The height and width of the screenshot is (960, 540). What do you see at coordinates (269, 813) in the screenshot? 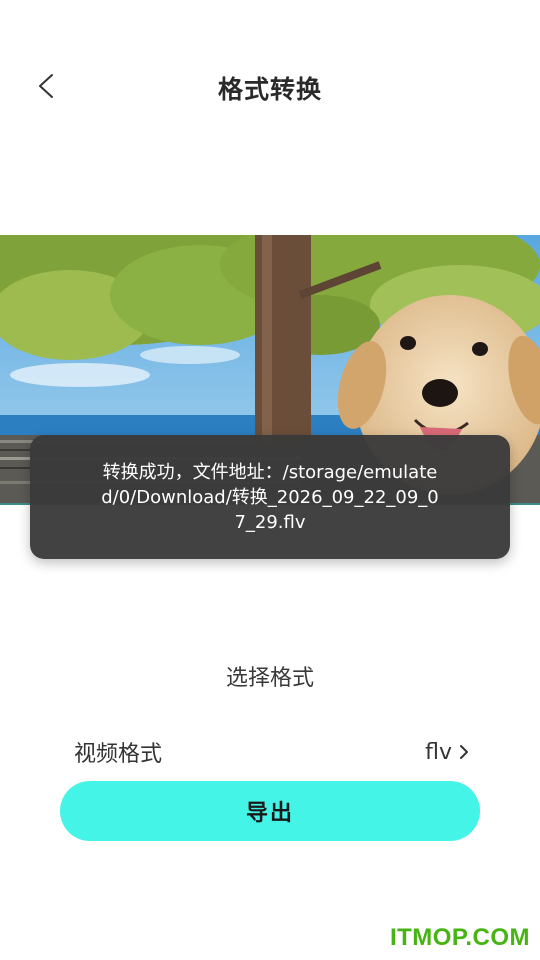
I see `export-button-label: 导出` at bounding box center [269, 813].